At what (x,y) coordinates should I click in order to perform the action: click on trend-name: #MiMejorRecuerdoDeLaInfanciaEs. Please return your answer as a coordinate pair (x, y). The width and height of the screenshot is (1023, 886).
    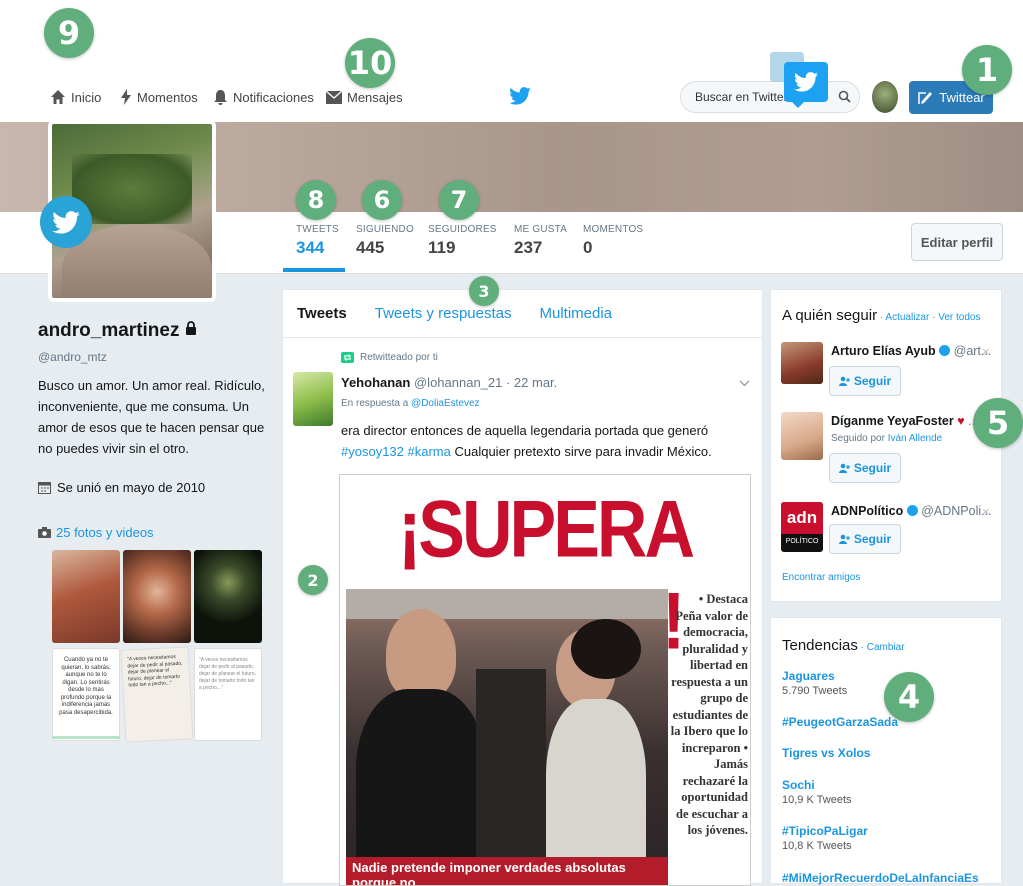
    Looking at the image, I should click on (880, 878).